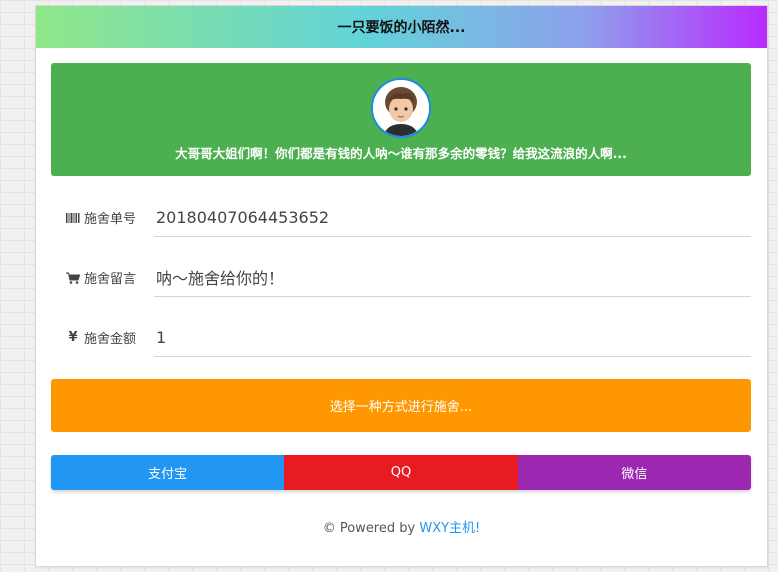 This screenshot has height=572, width=778. What do you see at coordinates (452, 217) in the screenshot?
I see `order-number-field` at bounding box center [452, 217].